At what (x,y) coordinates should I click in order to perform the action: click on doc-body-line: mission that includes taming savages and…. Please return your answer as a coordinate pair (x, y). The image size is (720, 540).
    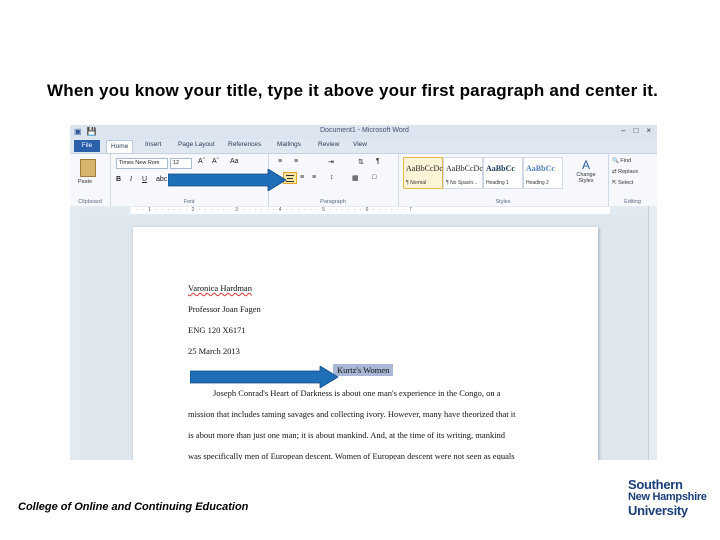
    Looking at the image, I should click on (352, 414).